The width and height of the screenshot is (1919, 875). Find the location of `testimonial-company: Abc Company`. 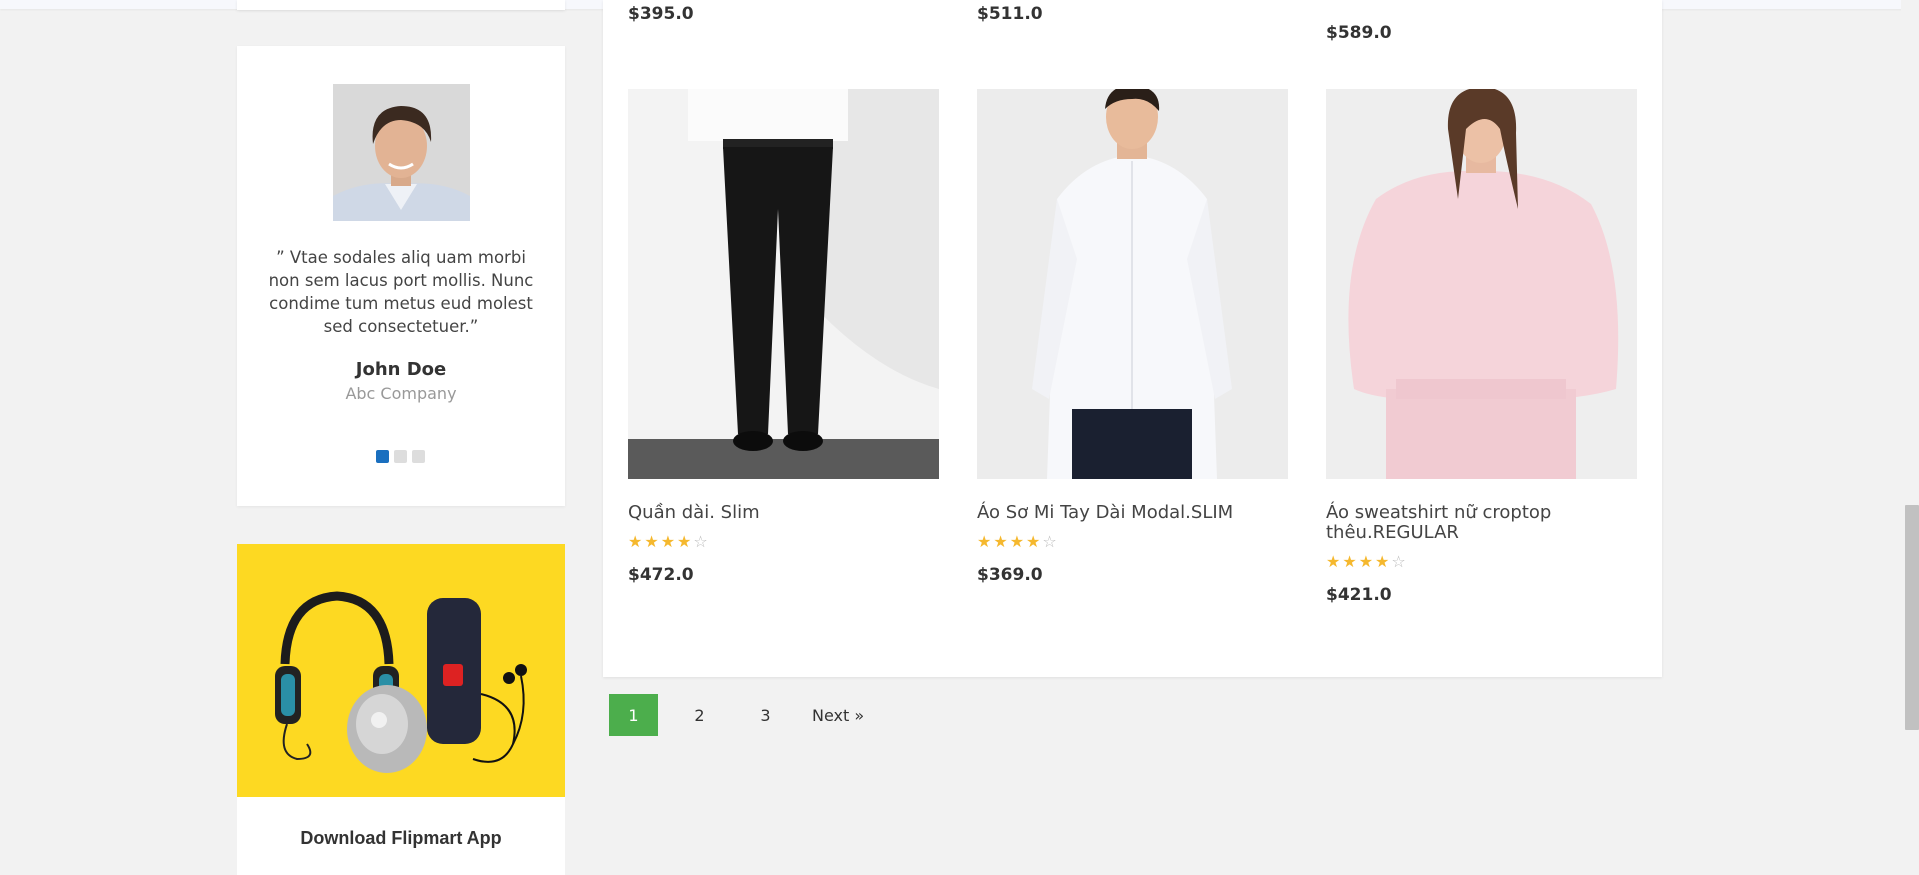

testimonial-company: Abc Company is located at coordinates (401, 393).